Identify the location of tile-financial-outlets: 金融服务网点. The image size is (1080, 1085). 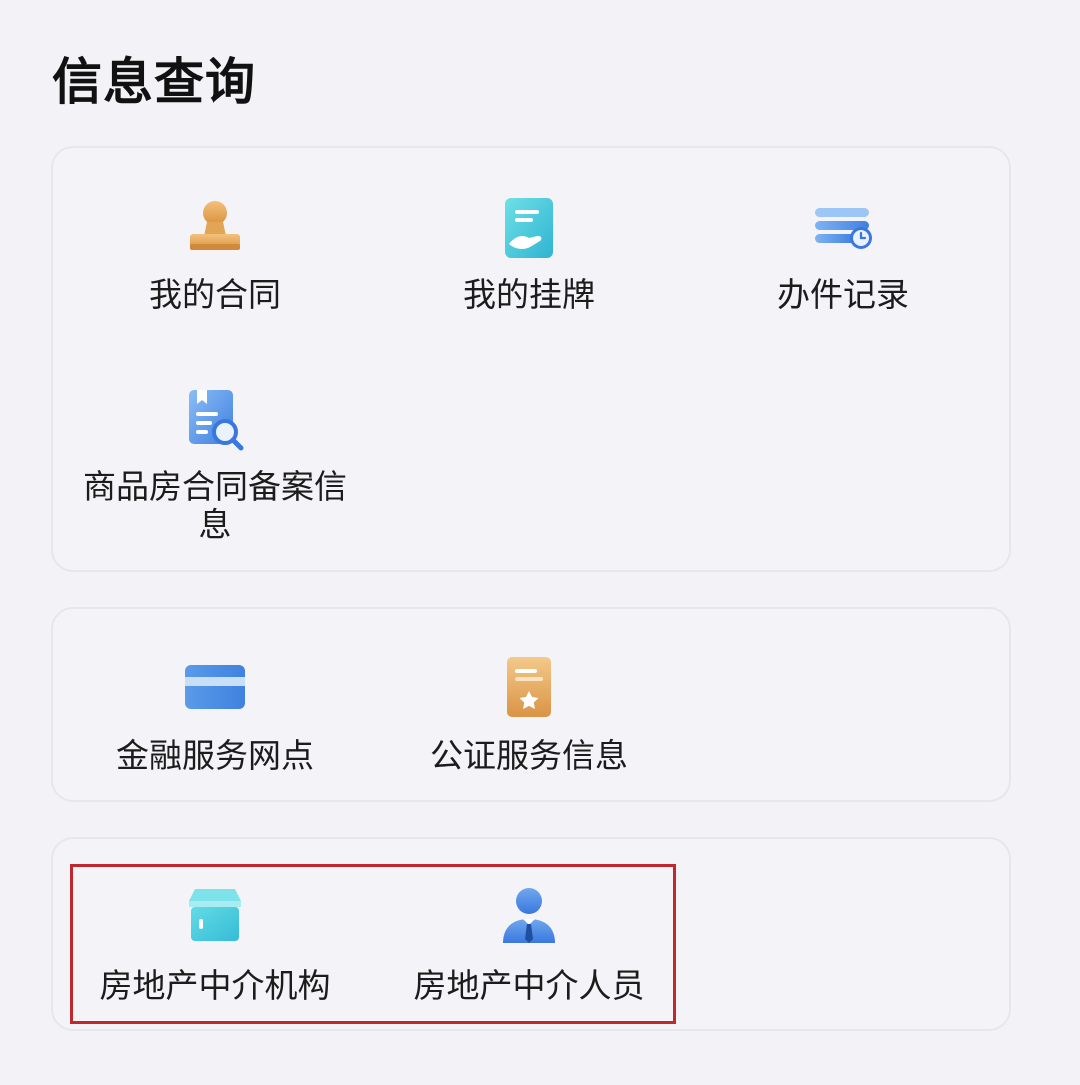
(215, 719).